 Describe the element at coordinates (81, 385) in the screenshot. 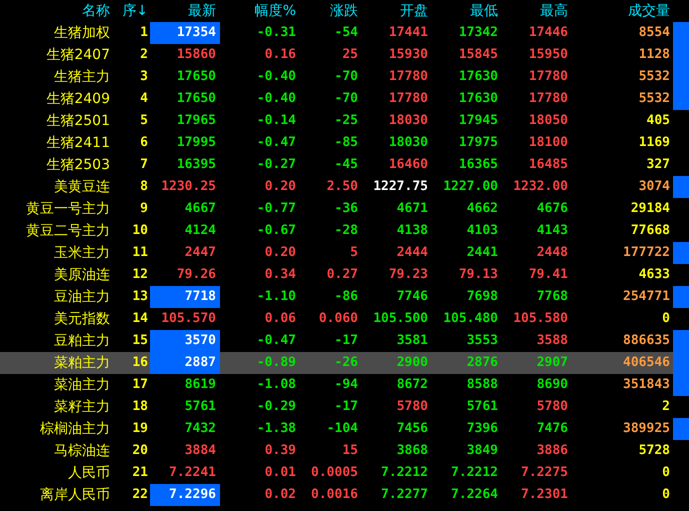

I see `instrument-name: 菜油主力` at that location.